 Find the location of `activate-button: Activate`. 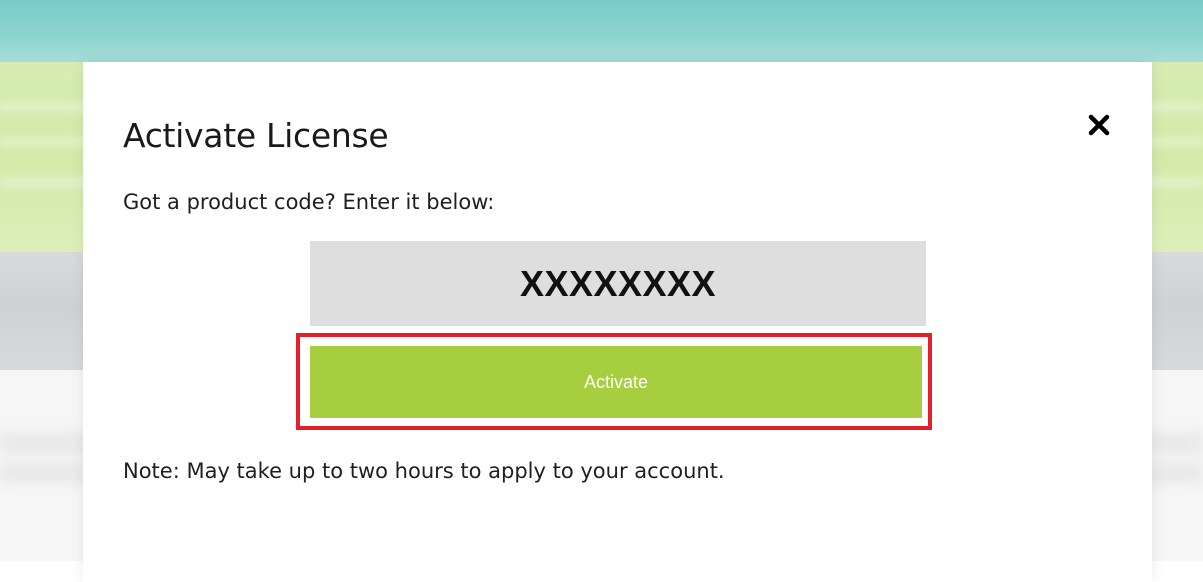

activate-button: Activate is located at coordinates (616, 382).